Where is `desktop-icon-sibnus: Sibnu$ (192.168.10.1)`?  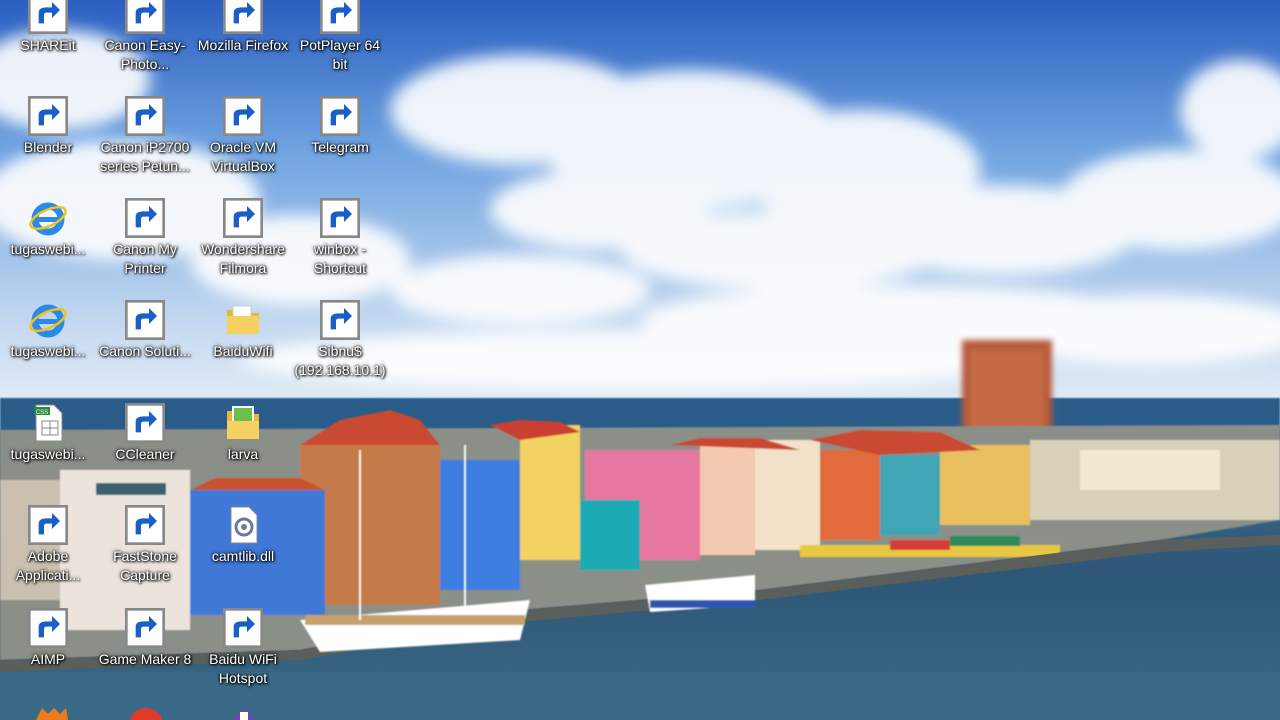
desktop-icon-sibnus: Sibnu$ (192.168.10.1) is located at coordinates (340, 349).